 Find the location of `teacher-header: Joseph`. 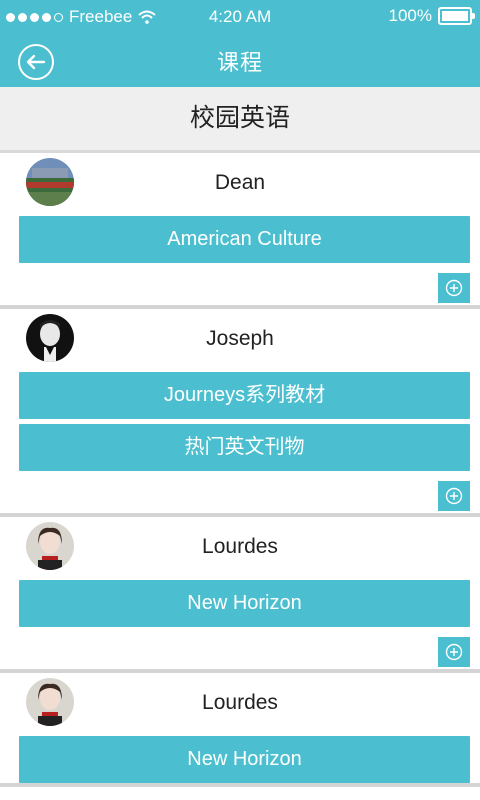

teacher-header: Joseph is located at coordinates (240, 338).